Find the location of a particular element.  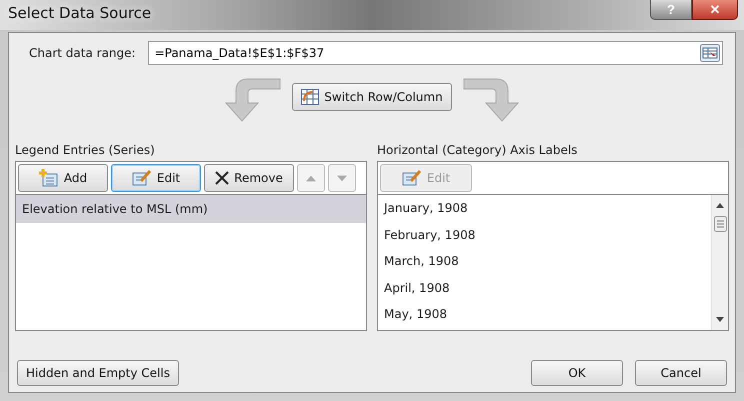

add-list-icon is located at coordinates (48, 178).